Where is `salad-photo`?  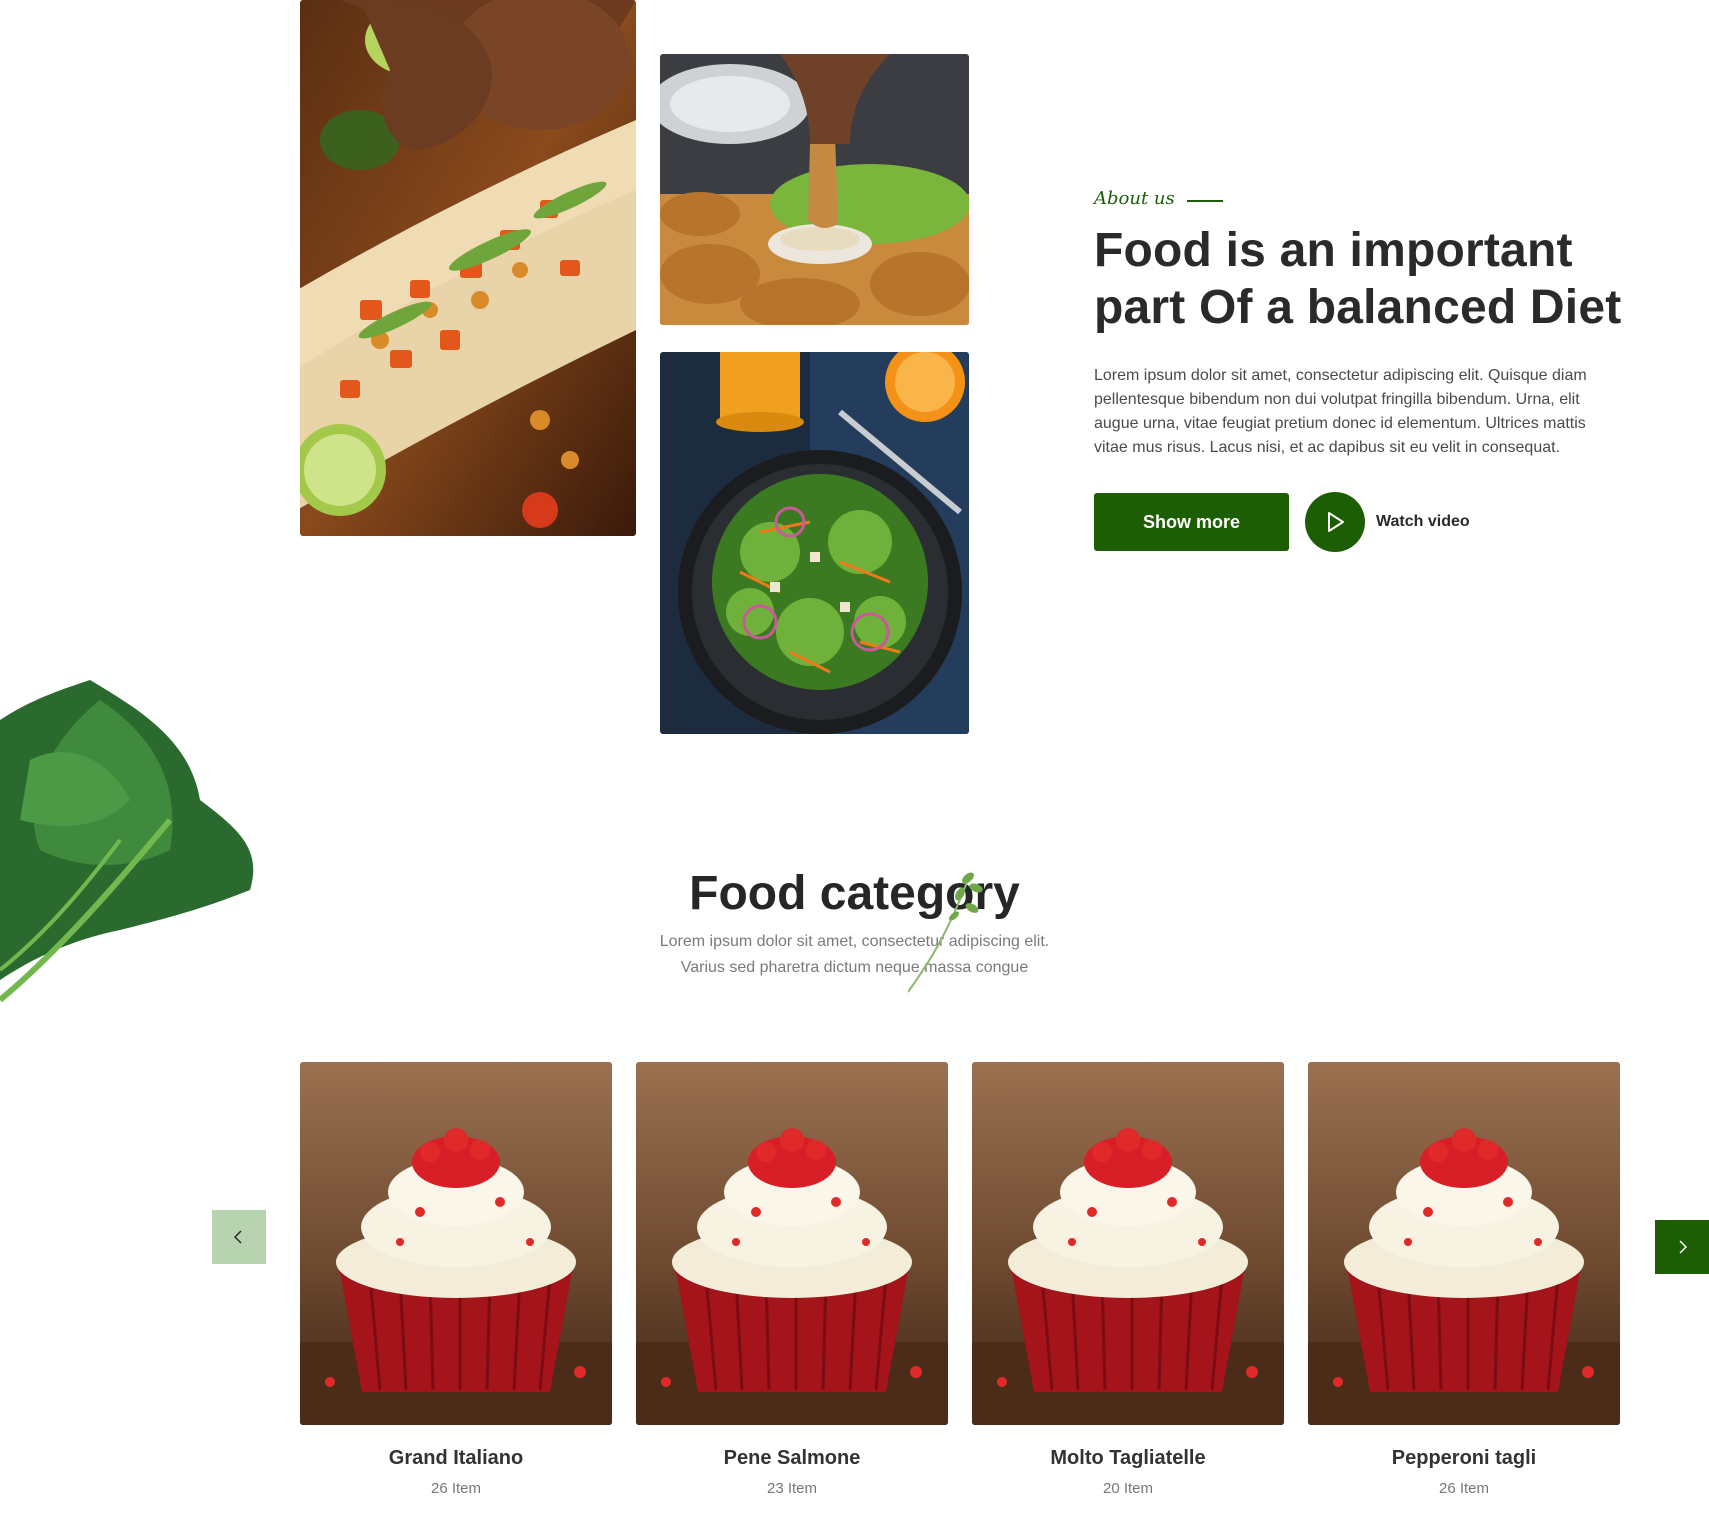
salad-photo is located at coordinates (814, 543).